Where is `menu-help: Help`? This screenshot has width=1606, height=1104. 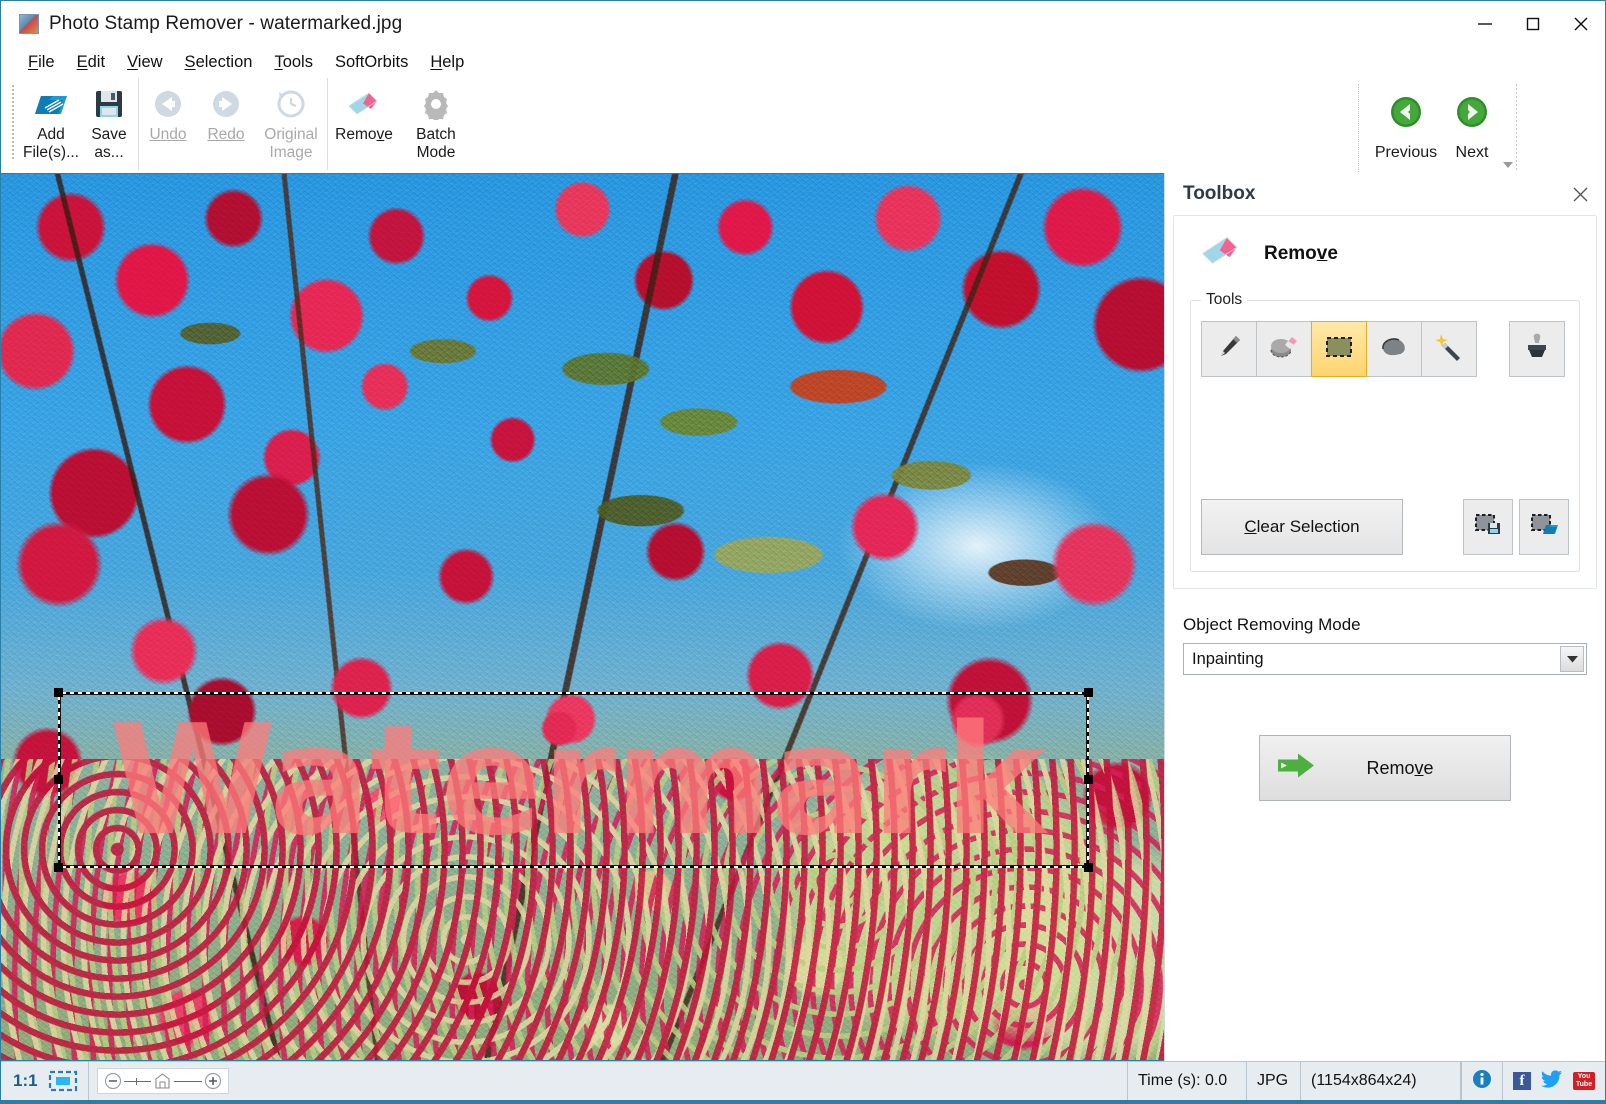
menu-help: Help is located at coordinates (447, 62).